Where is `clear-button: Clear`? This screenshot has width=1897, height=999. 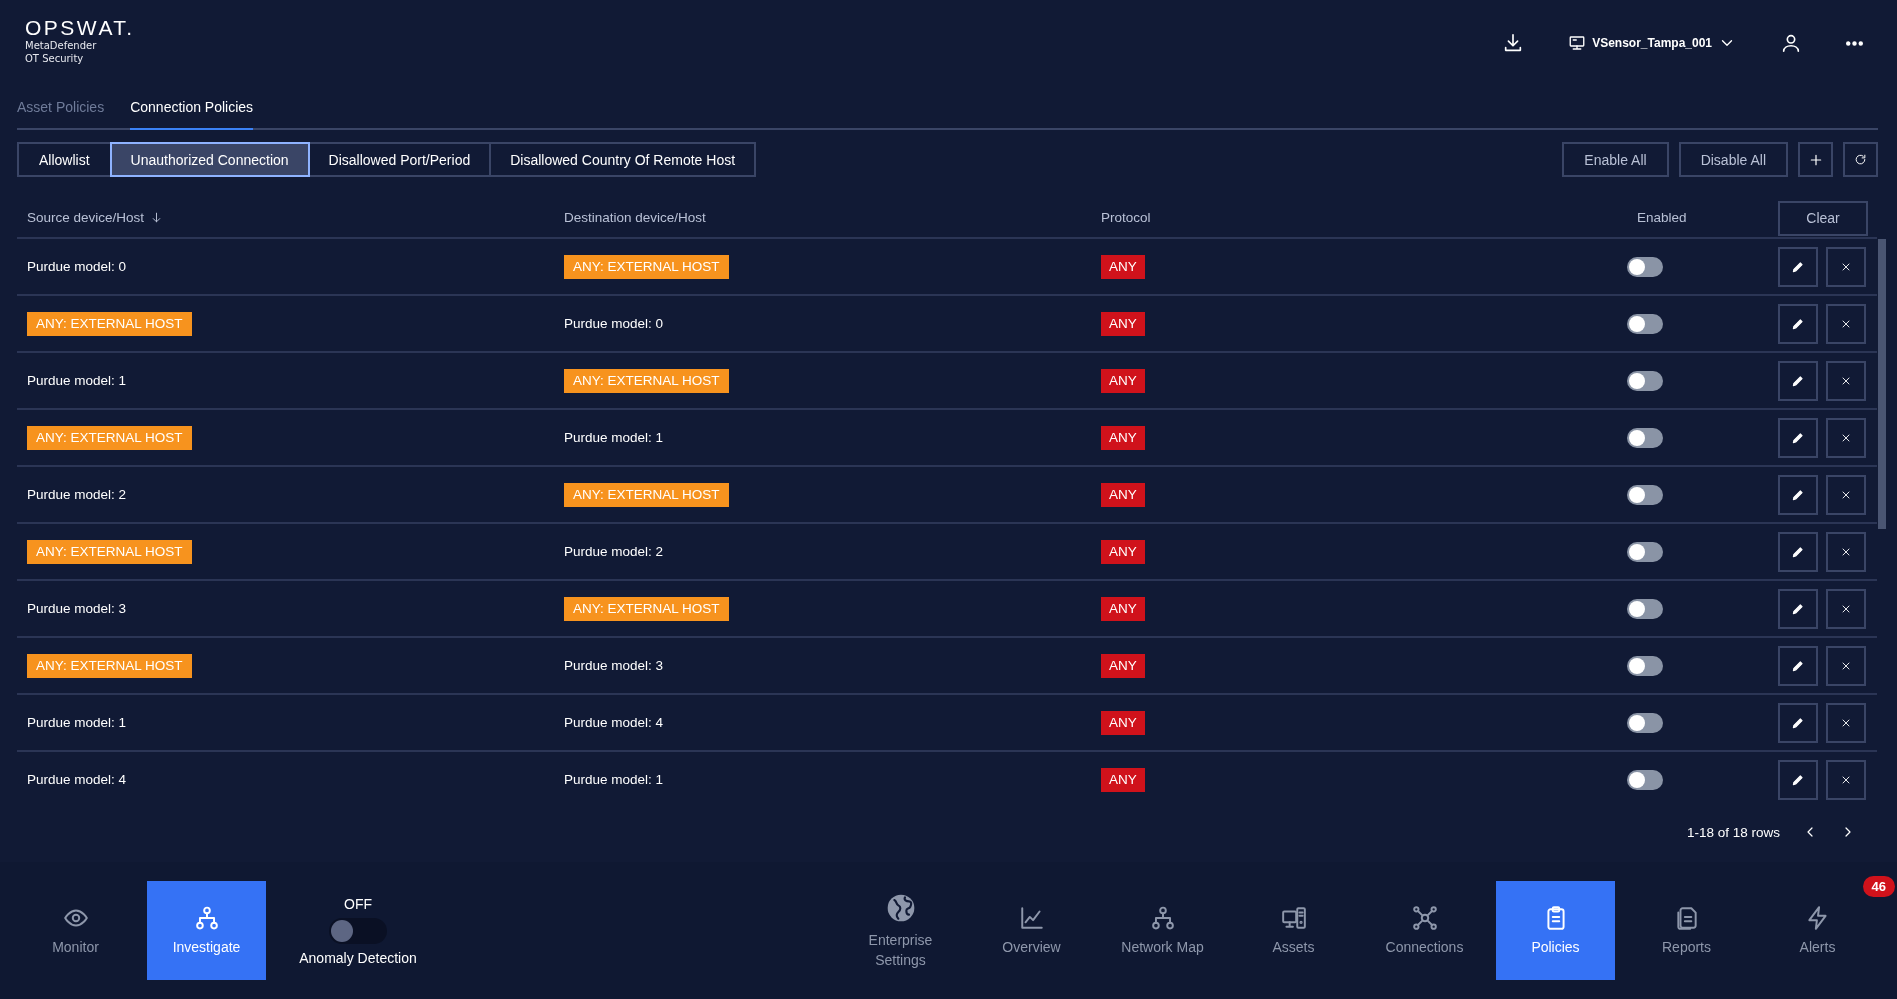 clear-button: Clear is located at coordinates (1823, 218).